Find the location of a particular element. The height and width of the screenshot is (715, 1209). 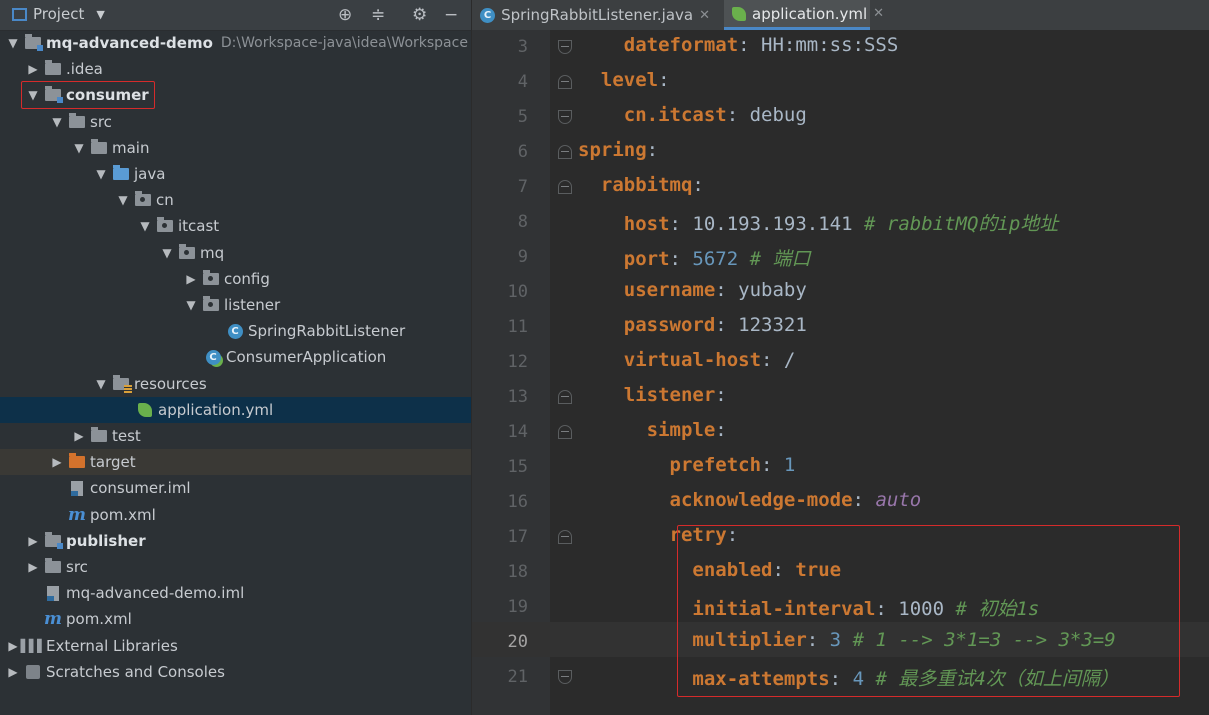

minimize-icon: − is located at coordinates (451, 15).